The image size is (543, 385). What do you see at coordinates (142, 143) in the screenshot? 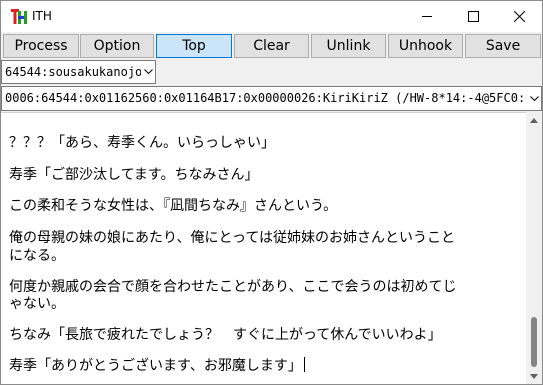
I see `text-line: ？？？「あら、寿季くん。いらっしゃい」` at bounding box center [142, 143].